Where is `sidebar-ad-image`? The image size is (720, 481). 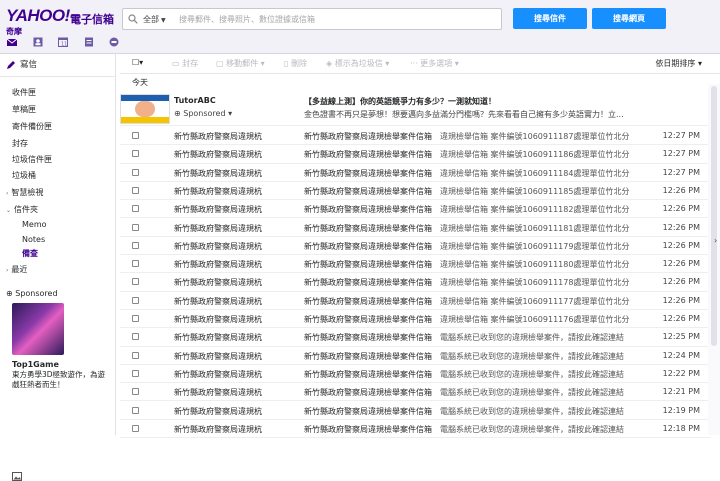
sidebar-ad-image is located at coordinates (38, 329).